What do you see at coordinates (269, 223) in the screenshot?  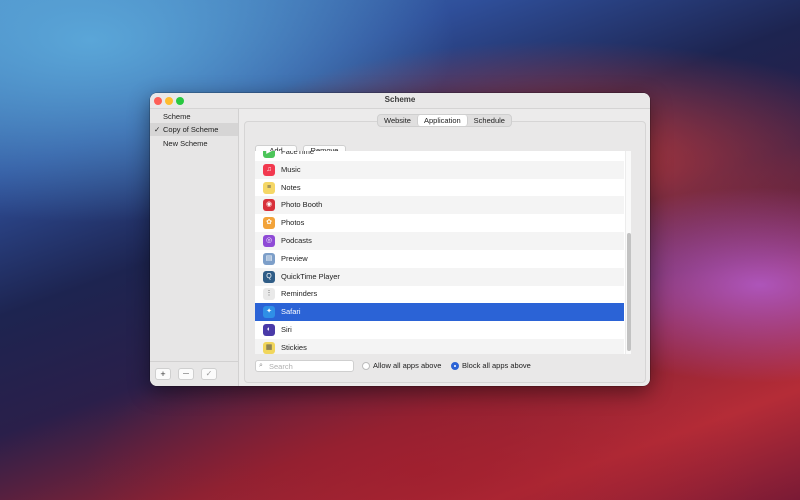 I see `photos-icon: ✿` at bounding box center [269, 223].